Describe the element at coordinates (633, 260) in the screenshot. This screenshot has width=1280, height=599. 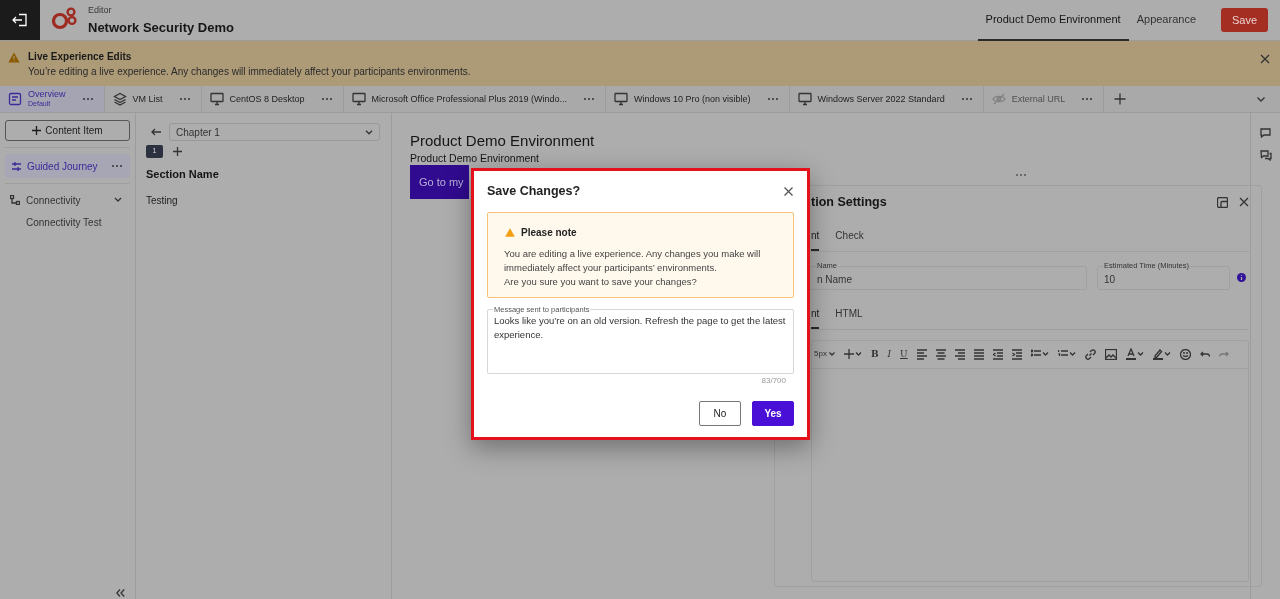
I see `note-message: You are editing a live experience. Any changes you make will immediately affect your participants’ environments.` at that location.